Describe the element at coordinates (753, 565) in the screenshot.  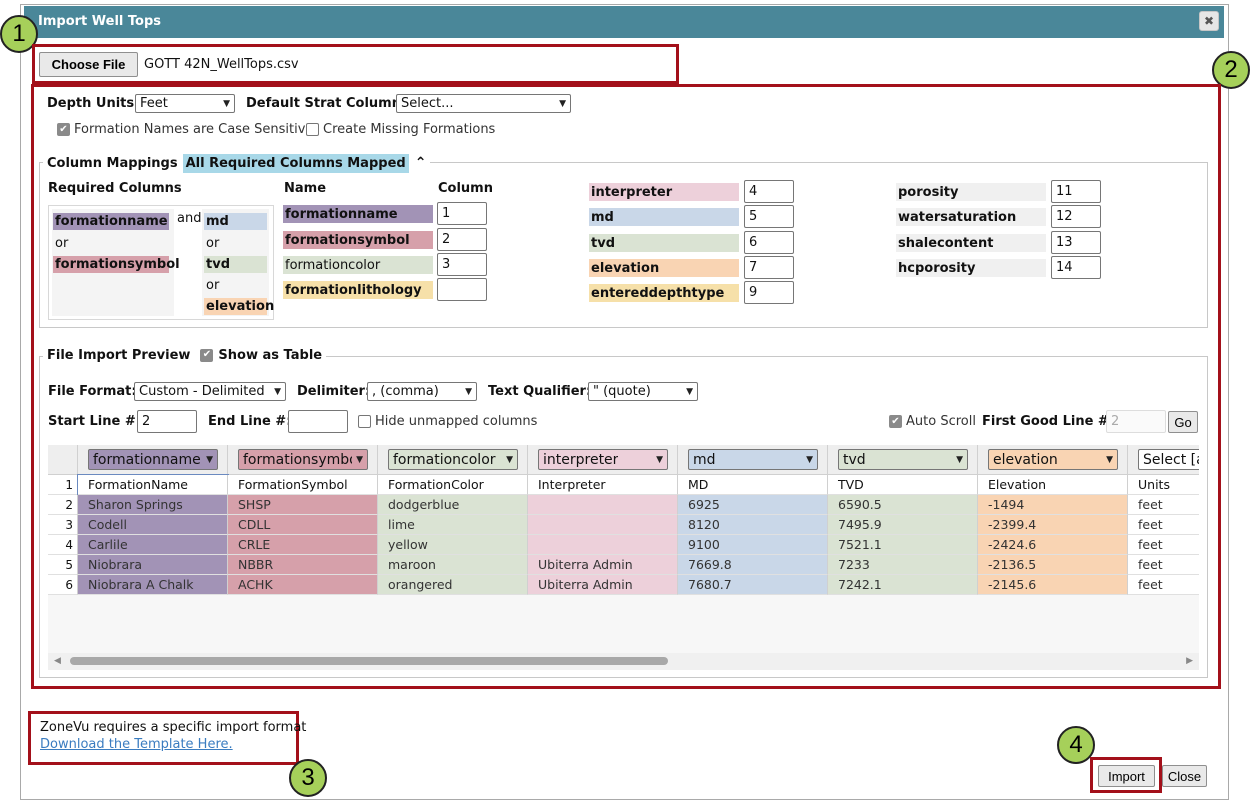
I see `grid-cell-md: 7669.8` at that location.